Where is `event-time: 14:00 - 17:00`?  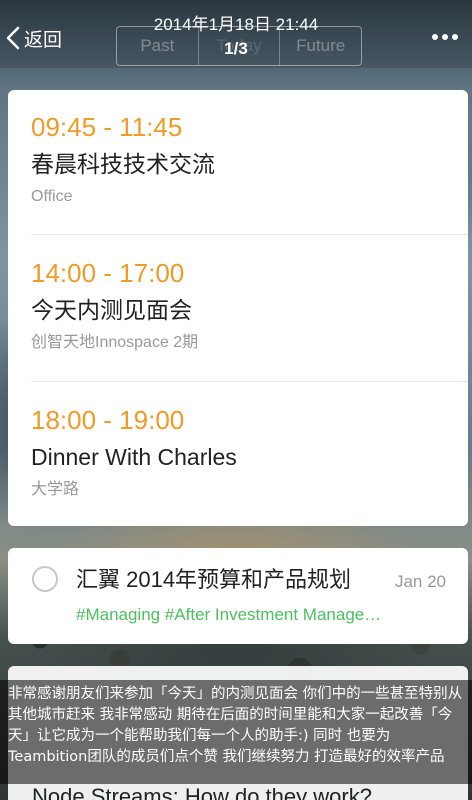 event-time: 14:00 - 17:00 is located at coordinates (108, 273).